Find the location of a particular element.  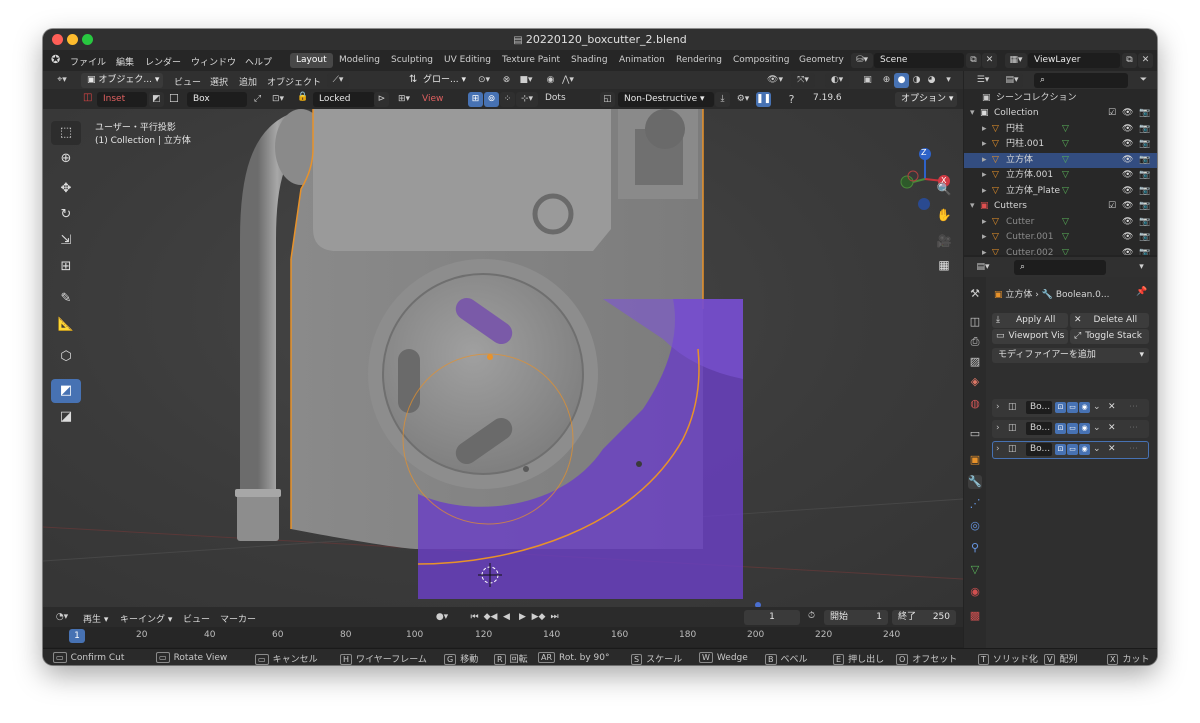

current-frame-field: 1 is located at coordinates (772, 617).